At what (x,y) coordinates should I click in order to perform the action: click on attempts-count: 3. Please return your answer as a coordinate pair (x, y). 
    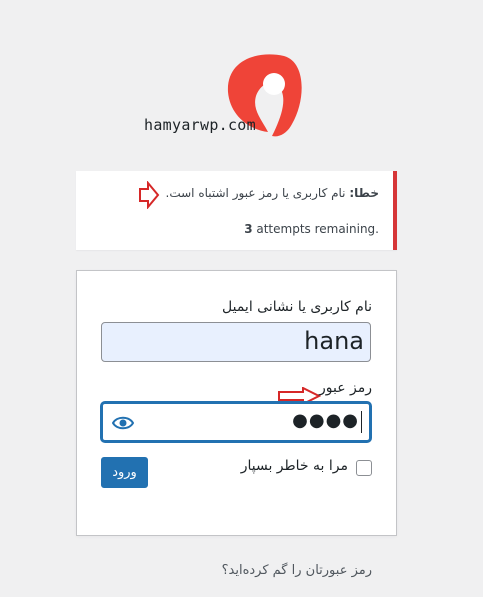
    Looking at the image, I should click on (248, 229).